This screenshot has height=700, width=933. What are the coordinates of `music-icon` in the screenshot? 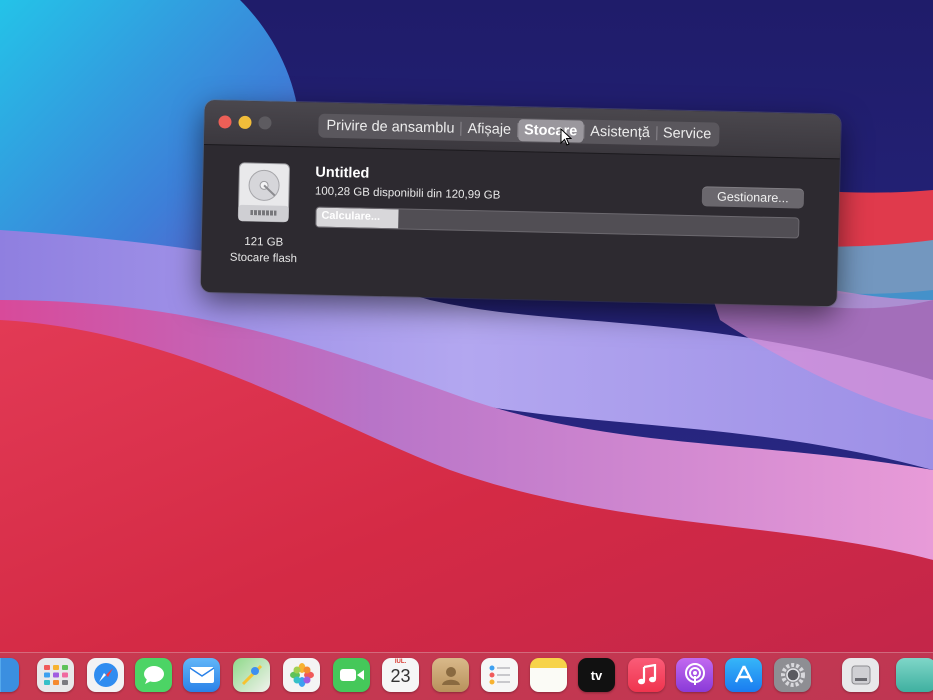 It's located at (646, 675).